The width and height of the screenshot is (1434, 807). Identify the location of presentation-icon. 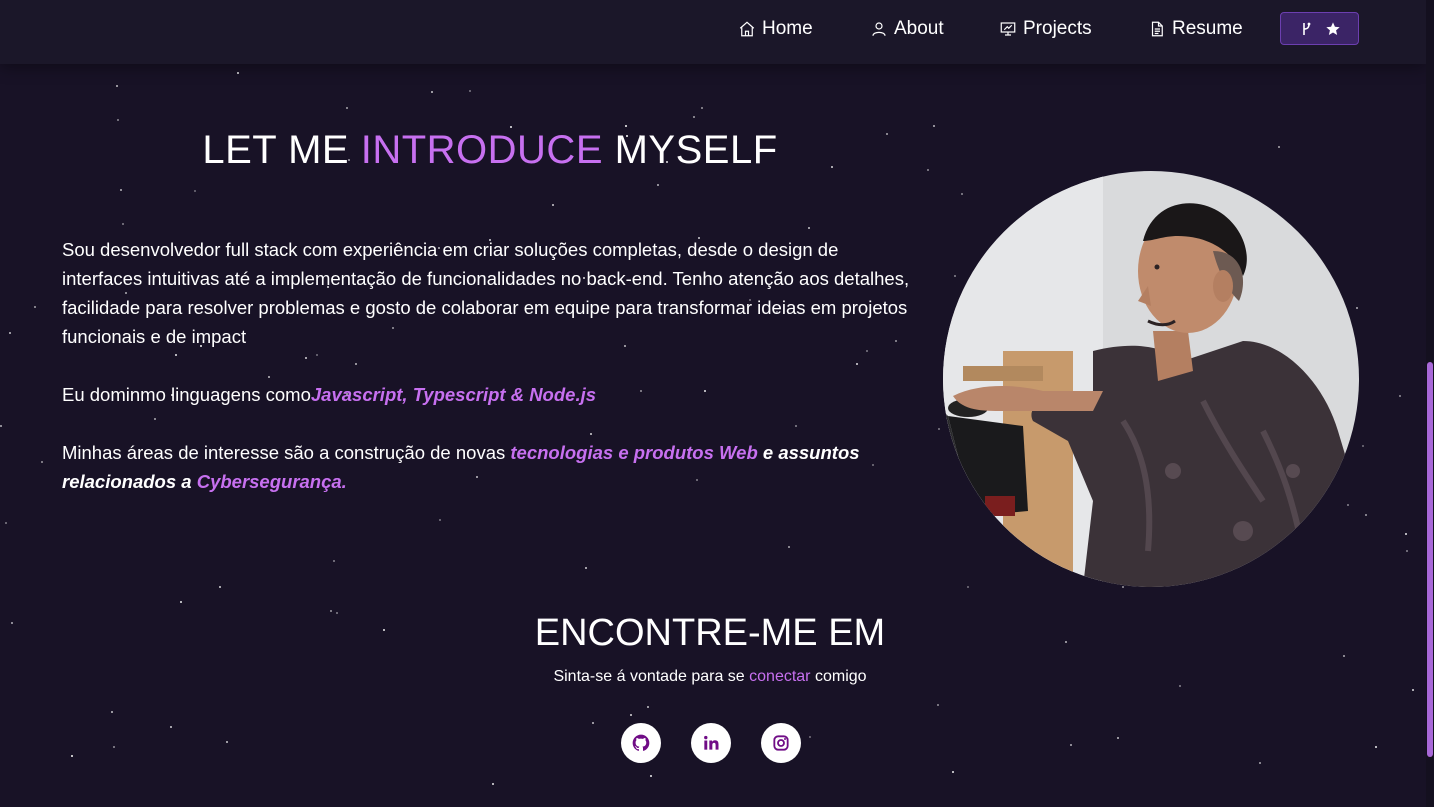
(1008, 29).